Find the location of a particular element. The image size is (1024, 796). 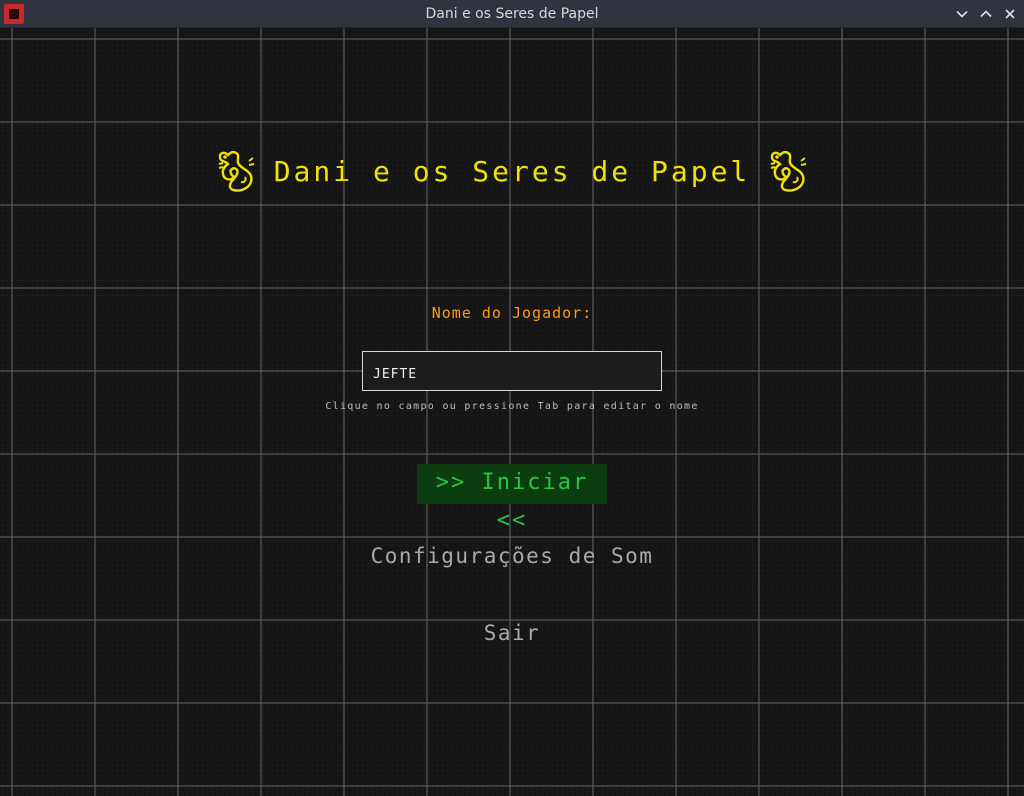

chevron-down-icon is located at coordinates (962, 14).